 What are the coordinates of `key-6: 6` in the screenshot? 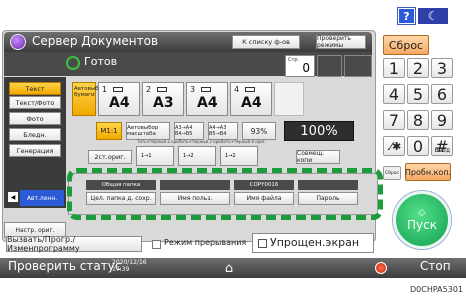 It's located at (442, 94).